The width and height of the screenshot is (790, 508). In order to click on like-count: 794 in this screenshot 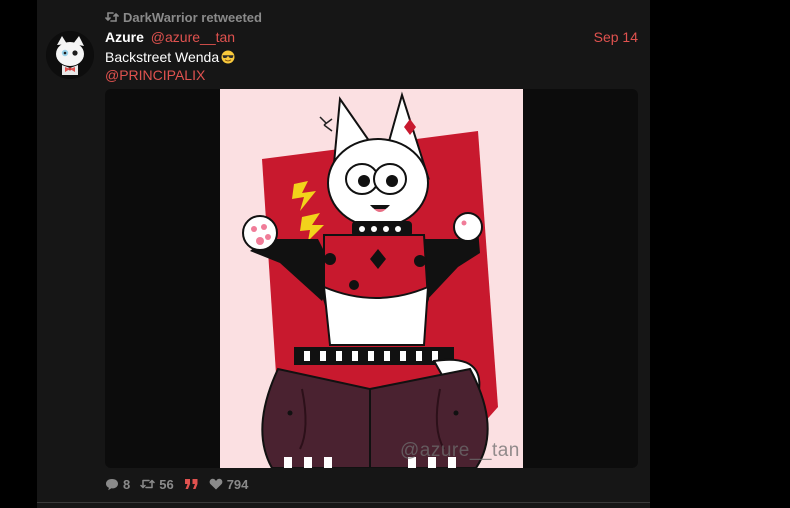, I will do `click(237, 484)`.